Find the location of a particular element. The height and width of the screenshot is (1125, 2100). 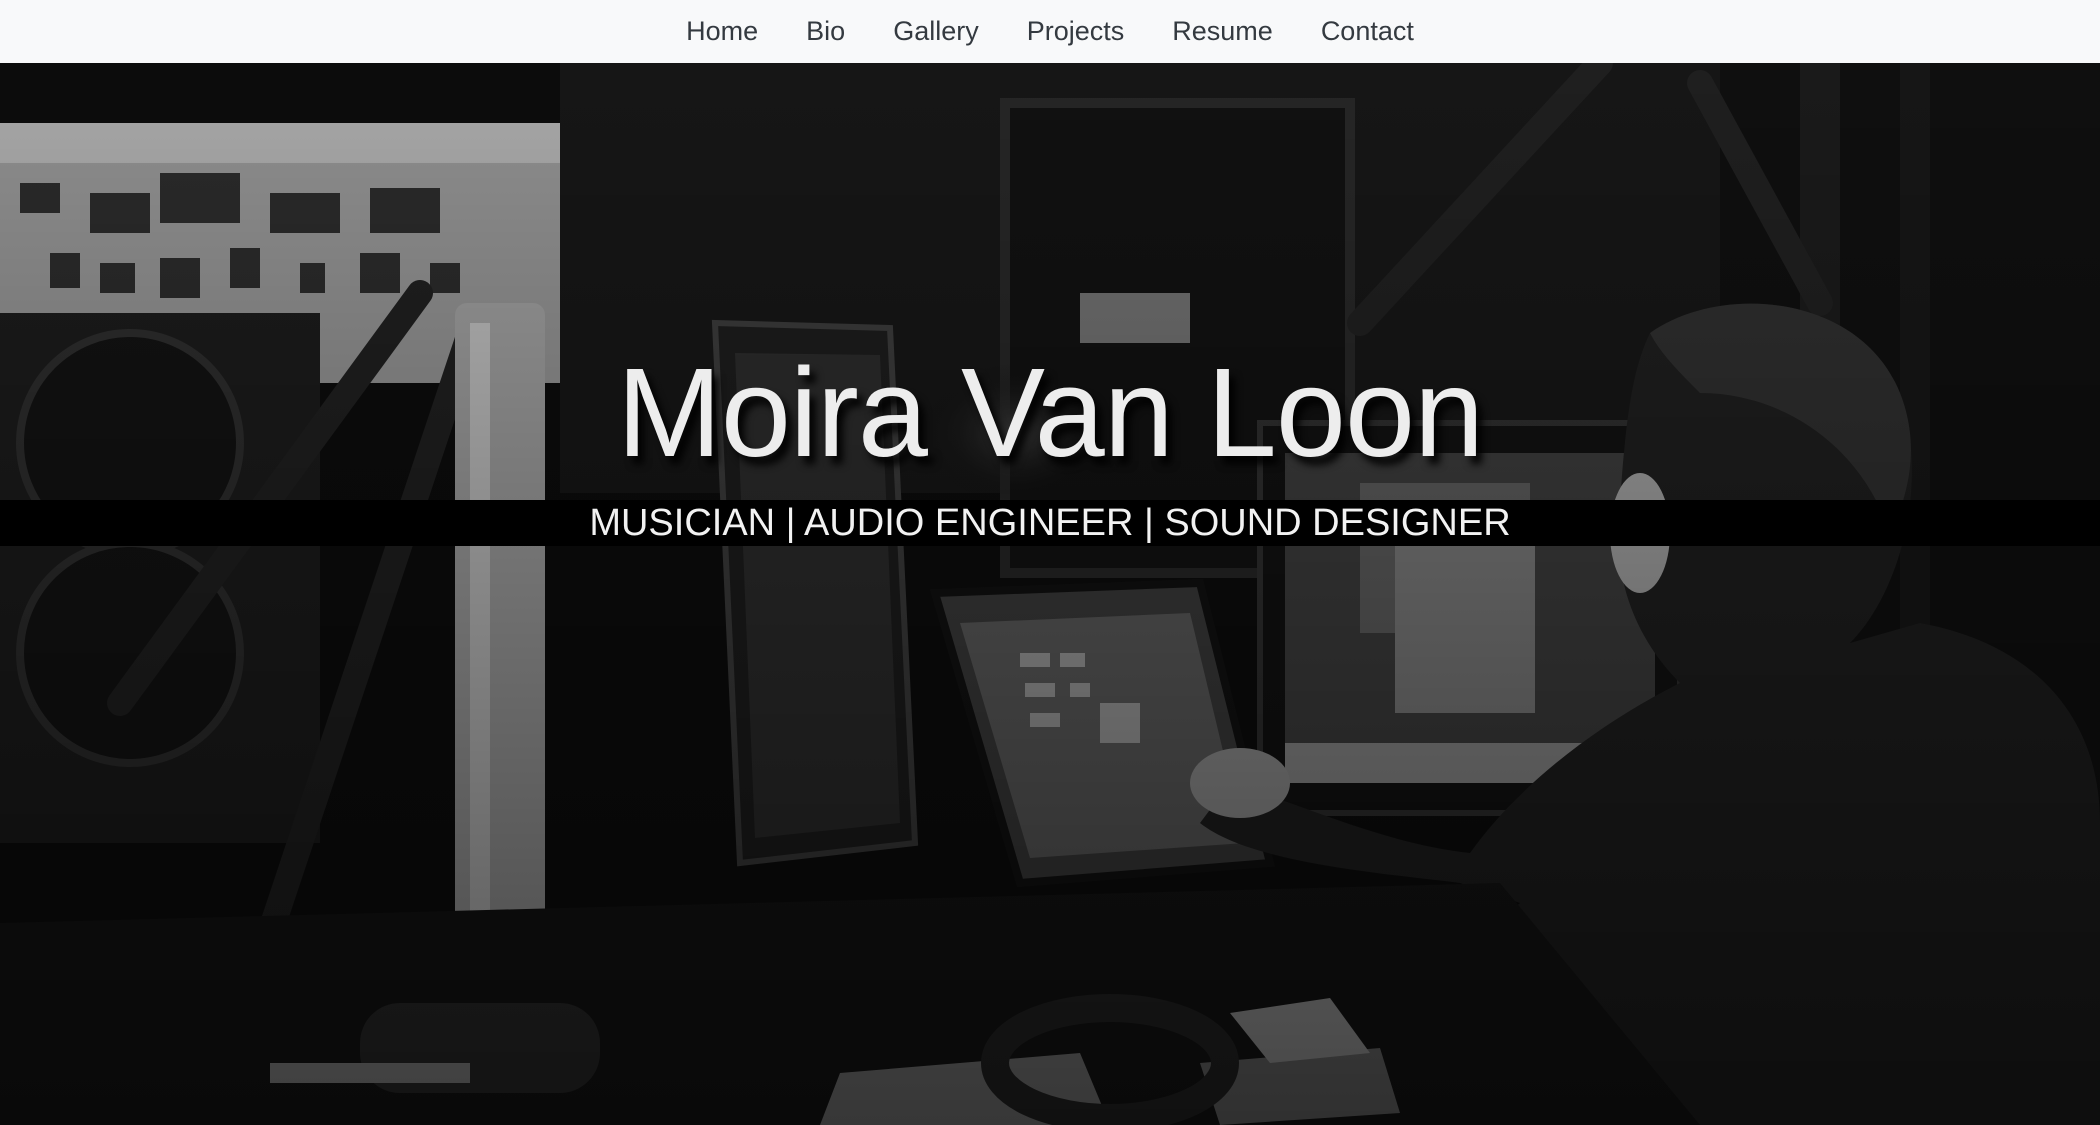

nav-item-projects: Projects is located at coordinates (1076, 31).